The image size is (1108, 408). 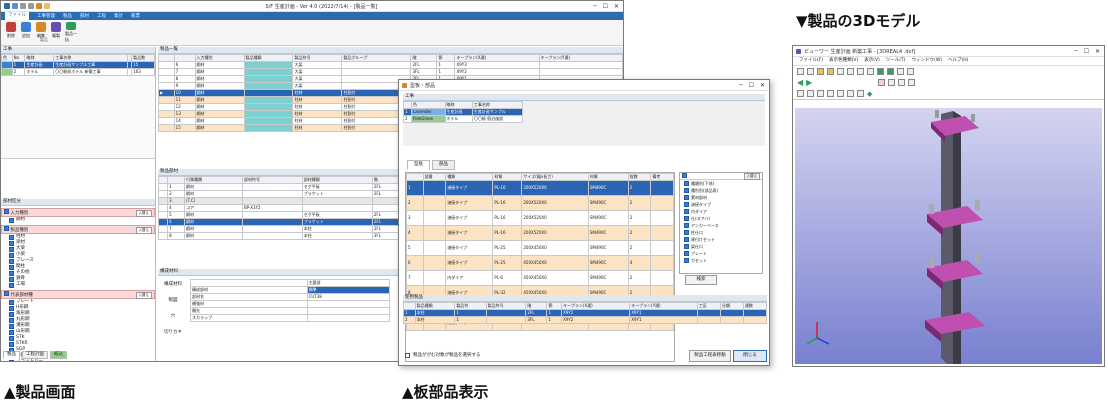 I want to click on pan-icon, so click(x=820, y=71).